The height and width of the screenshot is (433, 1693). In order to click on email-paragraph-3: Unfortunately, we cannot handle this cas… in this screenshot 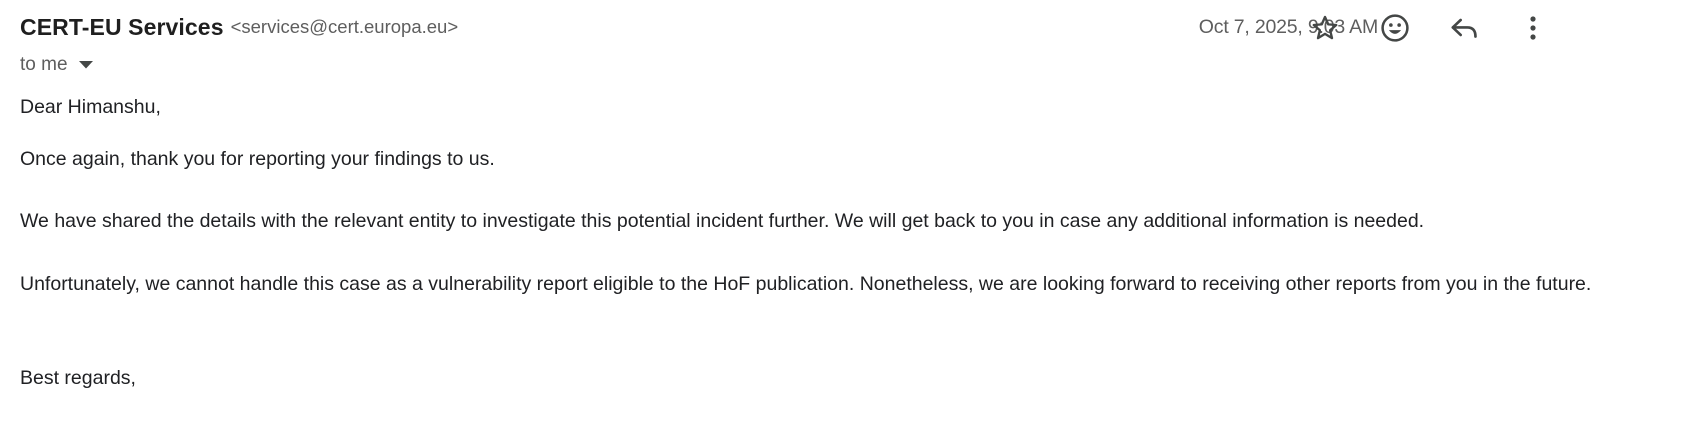, I will do `click(806, 284)`.